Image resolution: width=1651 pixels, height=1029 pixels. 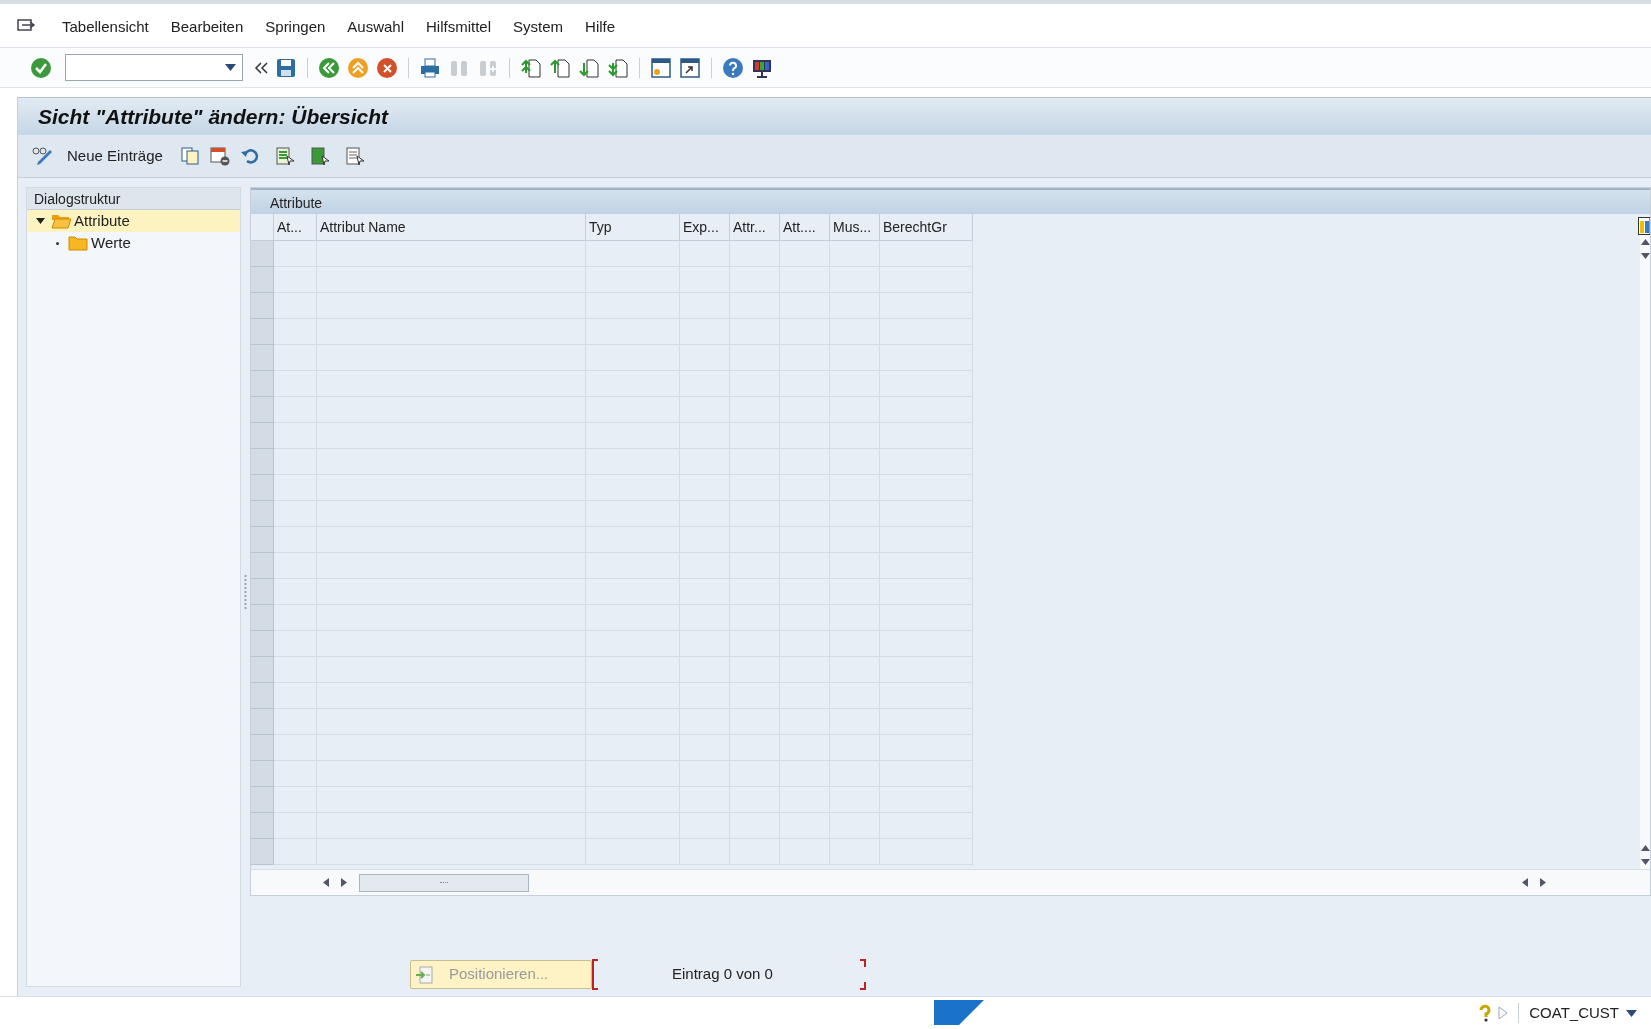 What do you see at coordinates (733, 67) in the screenshot?
I see `help-icon` at bounding box center [733, 67].